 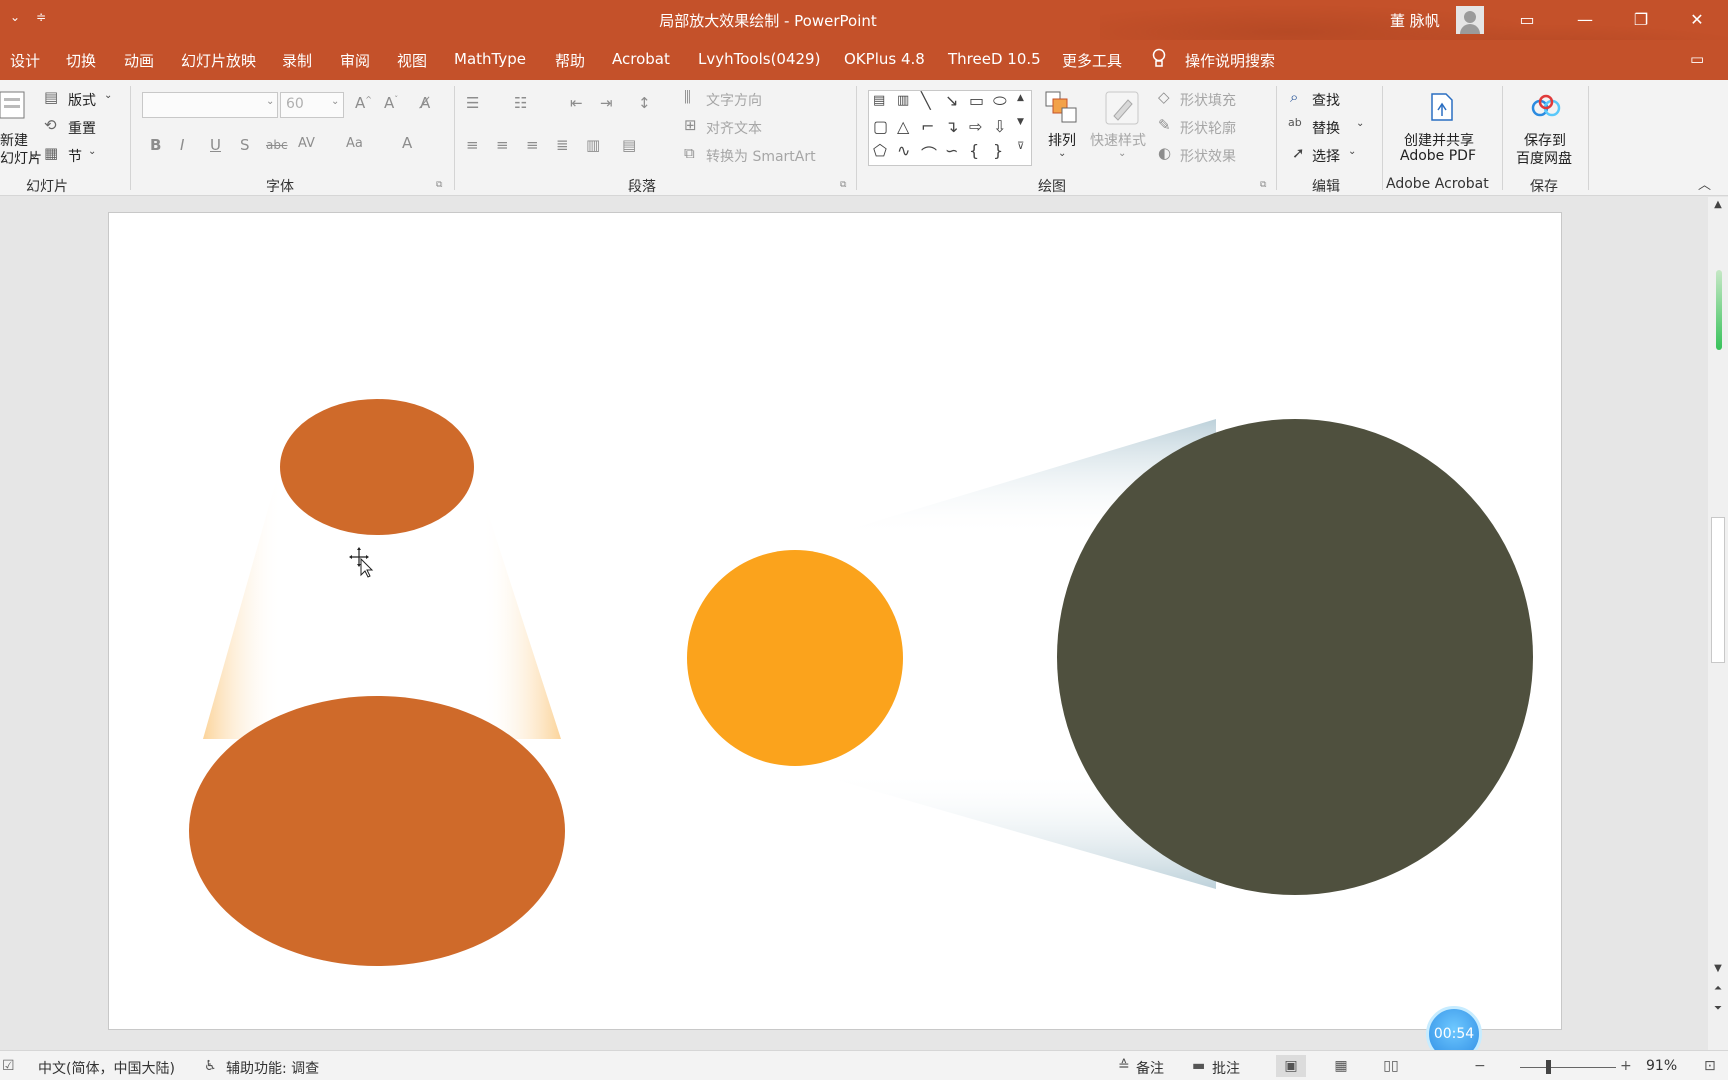 What do you see at coordinates (1020, 146) in the screenshot?
I see `gallery-more-icon: ⊽` at bounding box center [1020, 146].